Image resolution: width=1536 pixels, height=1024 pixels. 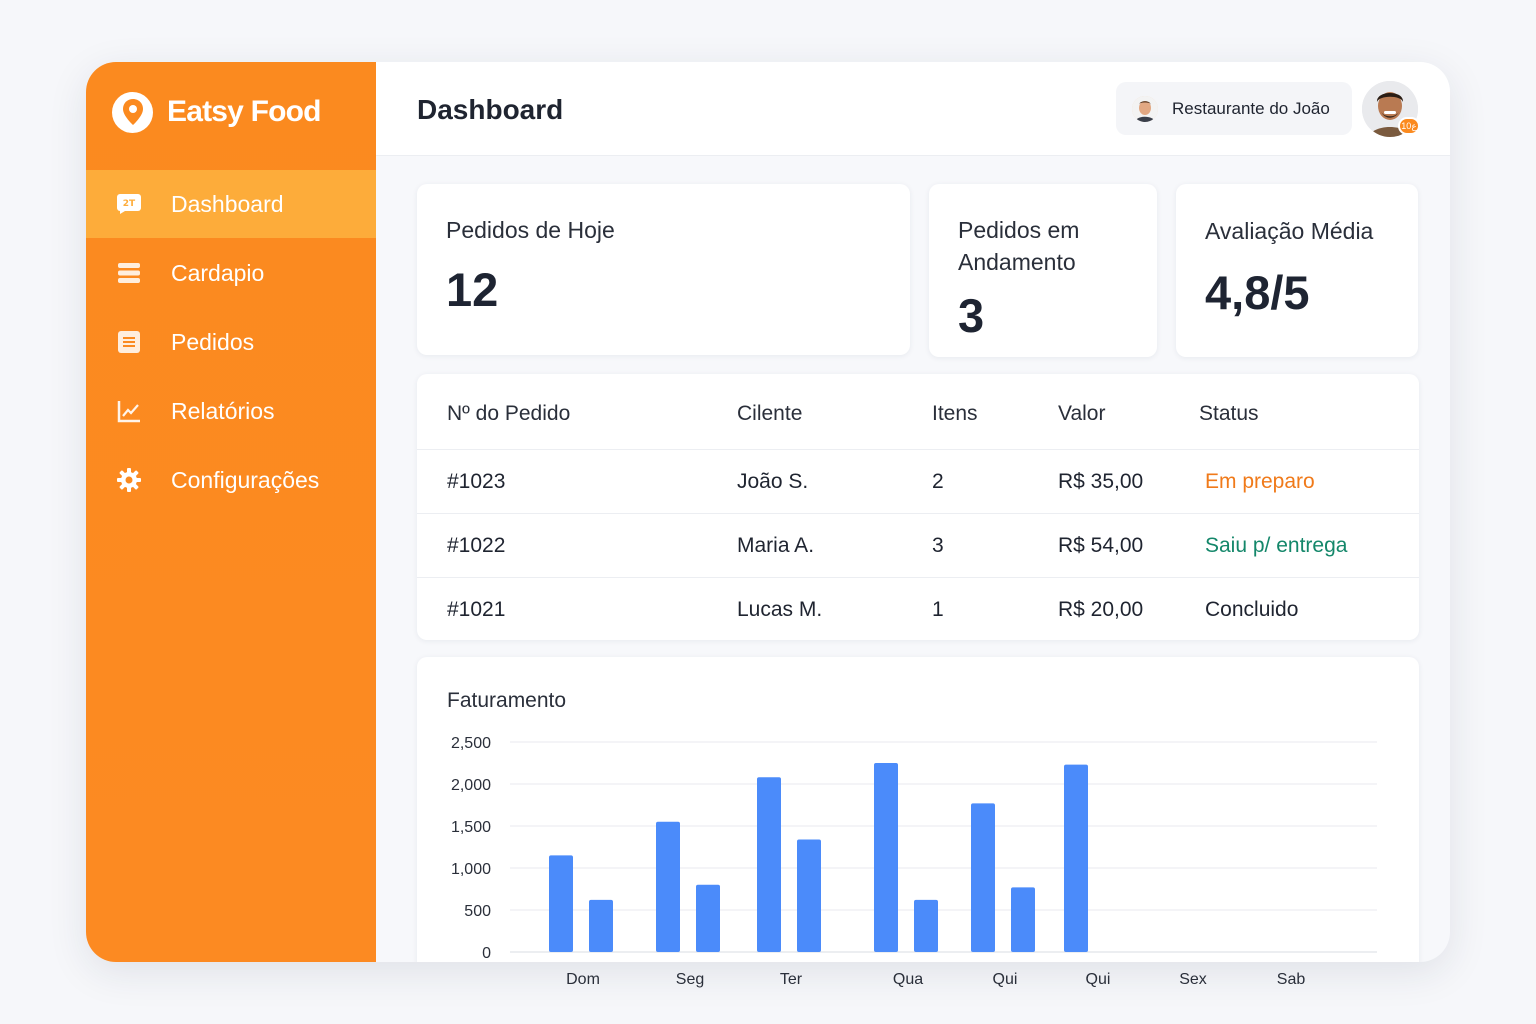 I want to click on sidebar-item-label: Configurações, so click(x=245, y=479).